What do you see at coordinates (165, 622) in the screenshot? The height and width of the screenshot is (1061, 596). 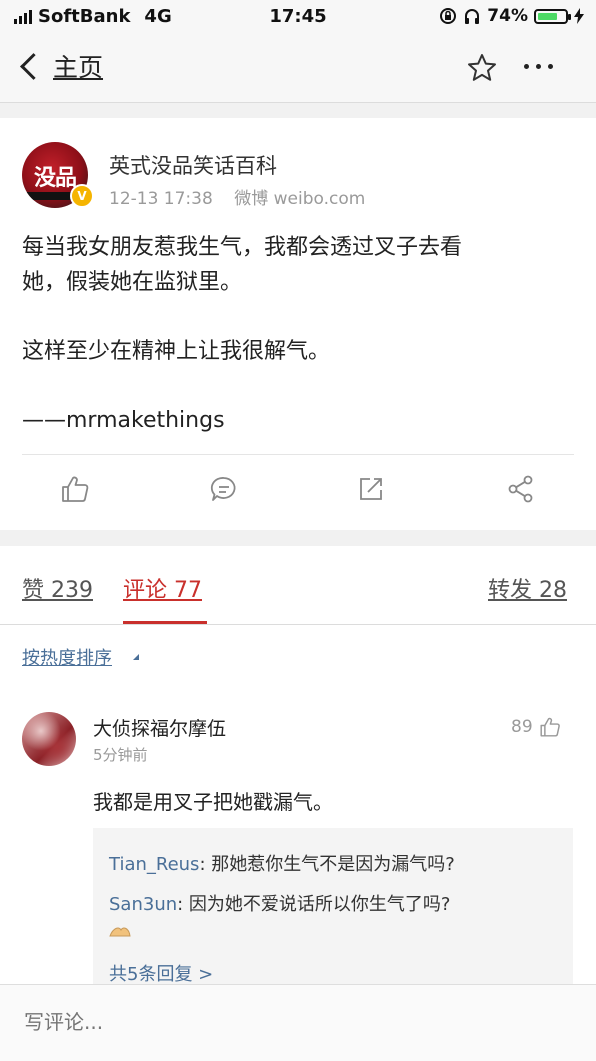 I see `active-tab-indicator` at bounding box center [165, 622].